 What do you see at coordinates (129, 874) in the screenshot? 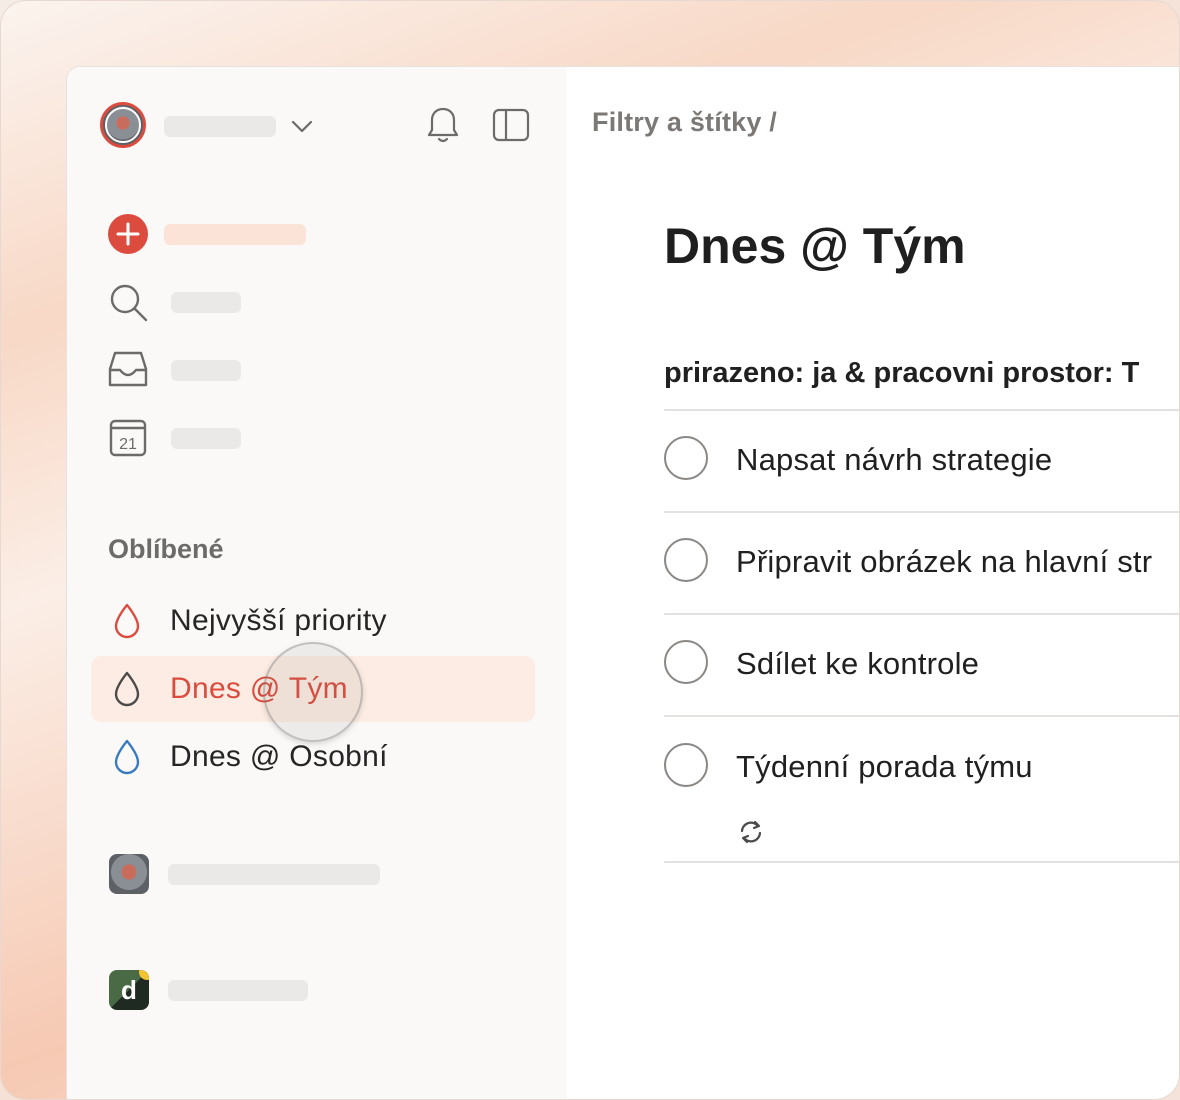
I see `team-avatar` at bounding box center [129, 874].